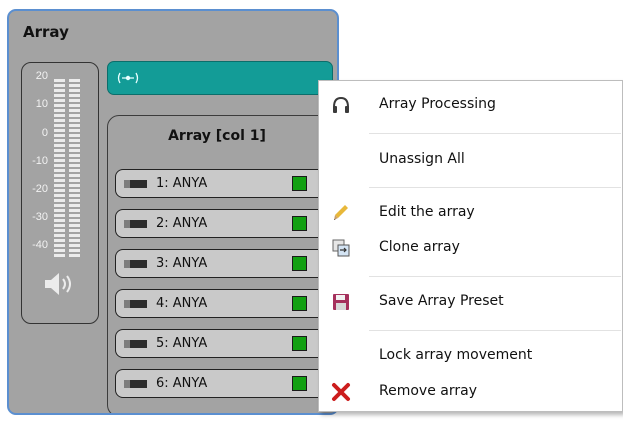 This screenshot has height=423, width=623. I want to click on channel-slot: 1: ANYA, so click(221, 183).